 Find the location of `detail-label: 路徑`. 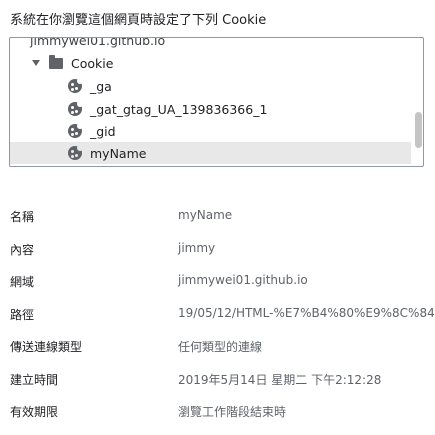

detail-label: 路徑 is located at coordinates (22, 314).